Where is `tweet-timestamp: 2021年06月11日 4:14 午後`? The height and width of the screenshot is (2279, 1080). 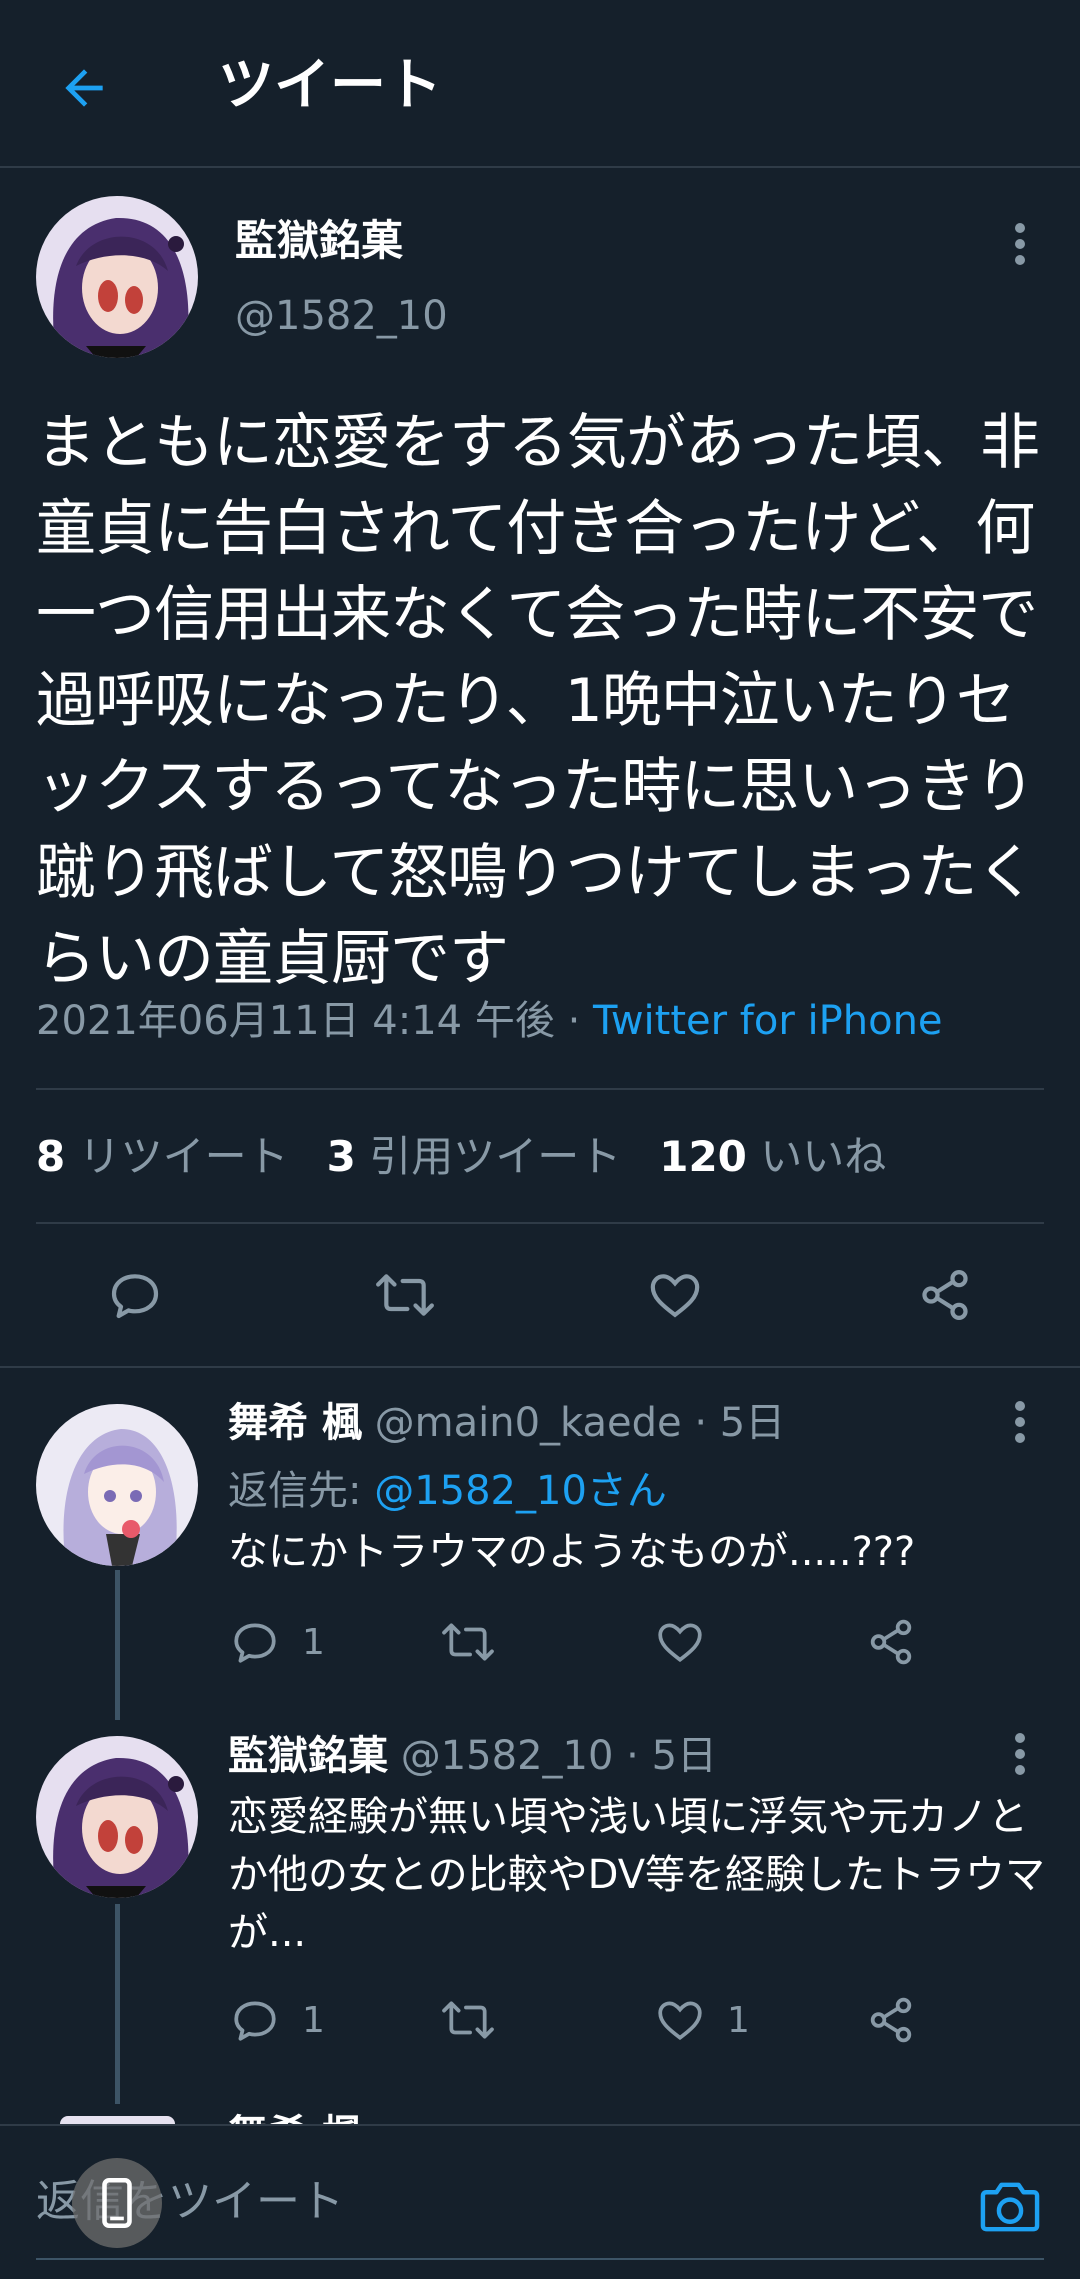 tweet-timestamp: 2021年06月11日 4:14 午後 is located at coordinates (295, 1021).